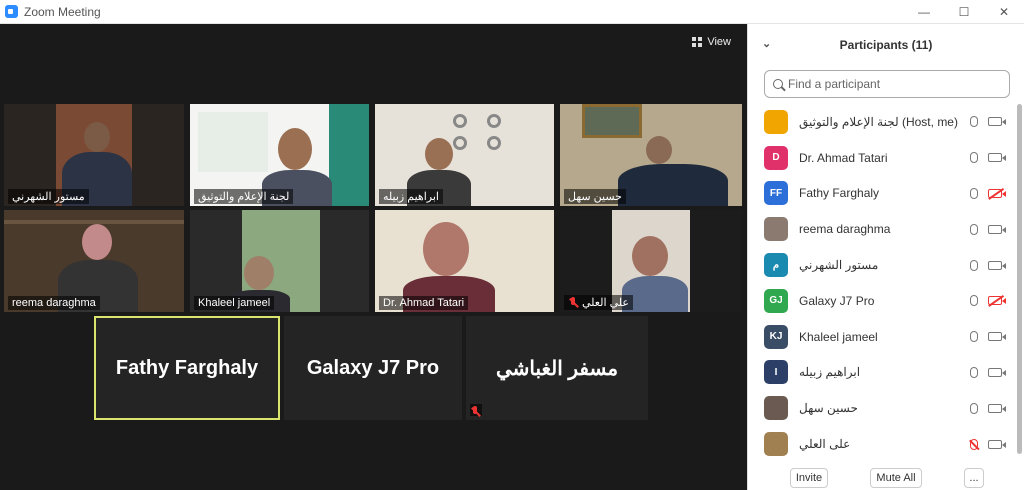 Image resolution: width=1024 pixels, height=490 pixels. I want to click on participant-name: Khaleel jameel, so click(838, 336).